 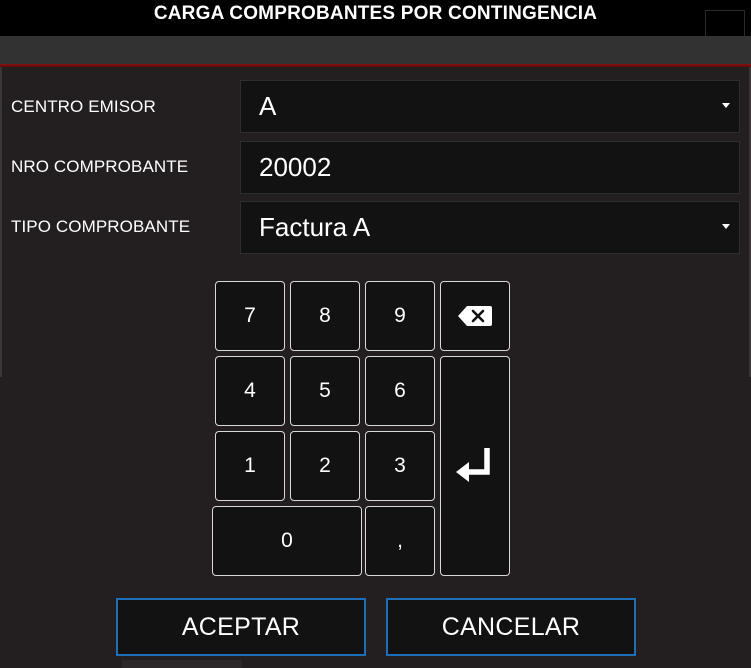 What do you see at coordinates (268, 106) in the screenshot?
I see `centro-emisor-value: A` at bounding box center [268, 106].